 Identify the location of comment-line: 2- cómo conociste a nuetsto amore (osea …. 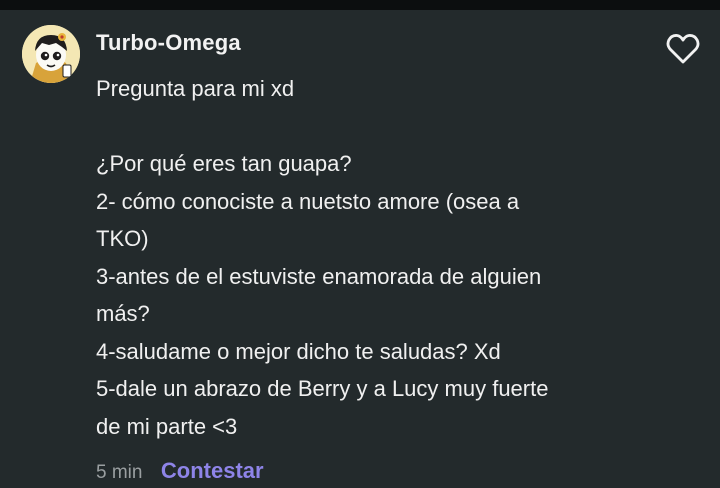
(308, 201).